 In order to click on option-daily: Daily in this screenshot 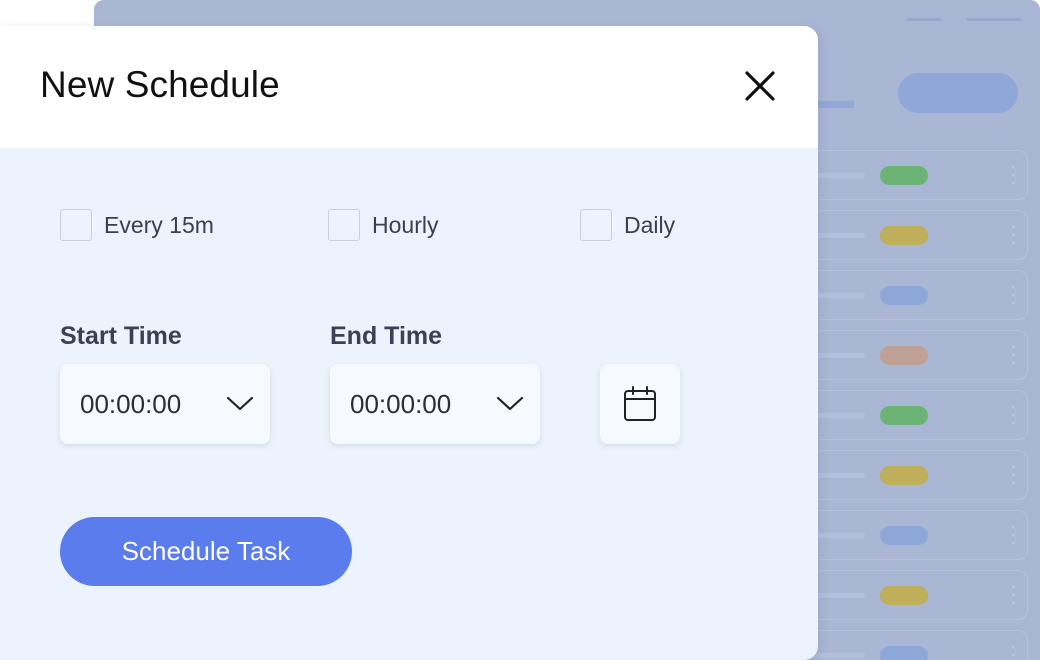, I will do `click(627, 225)`.